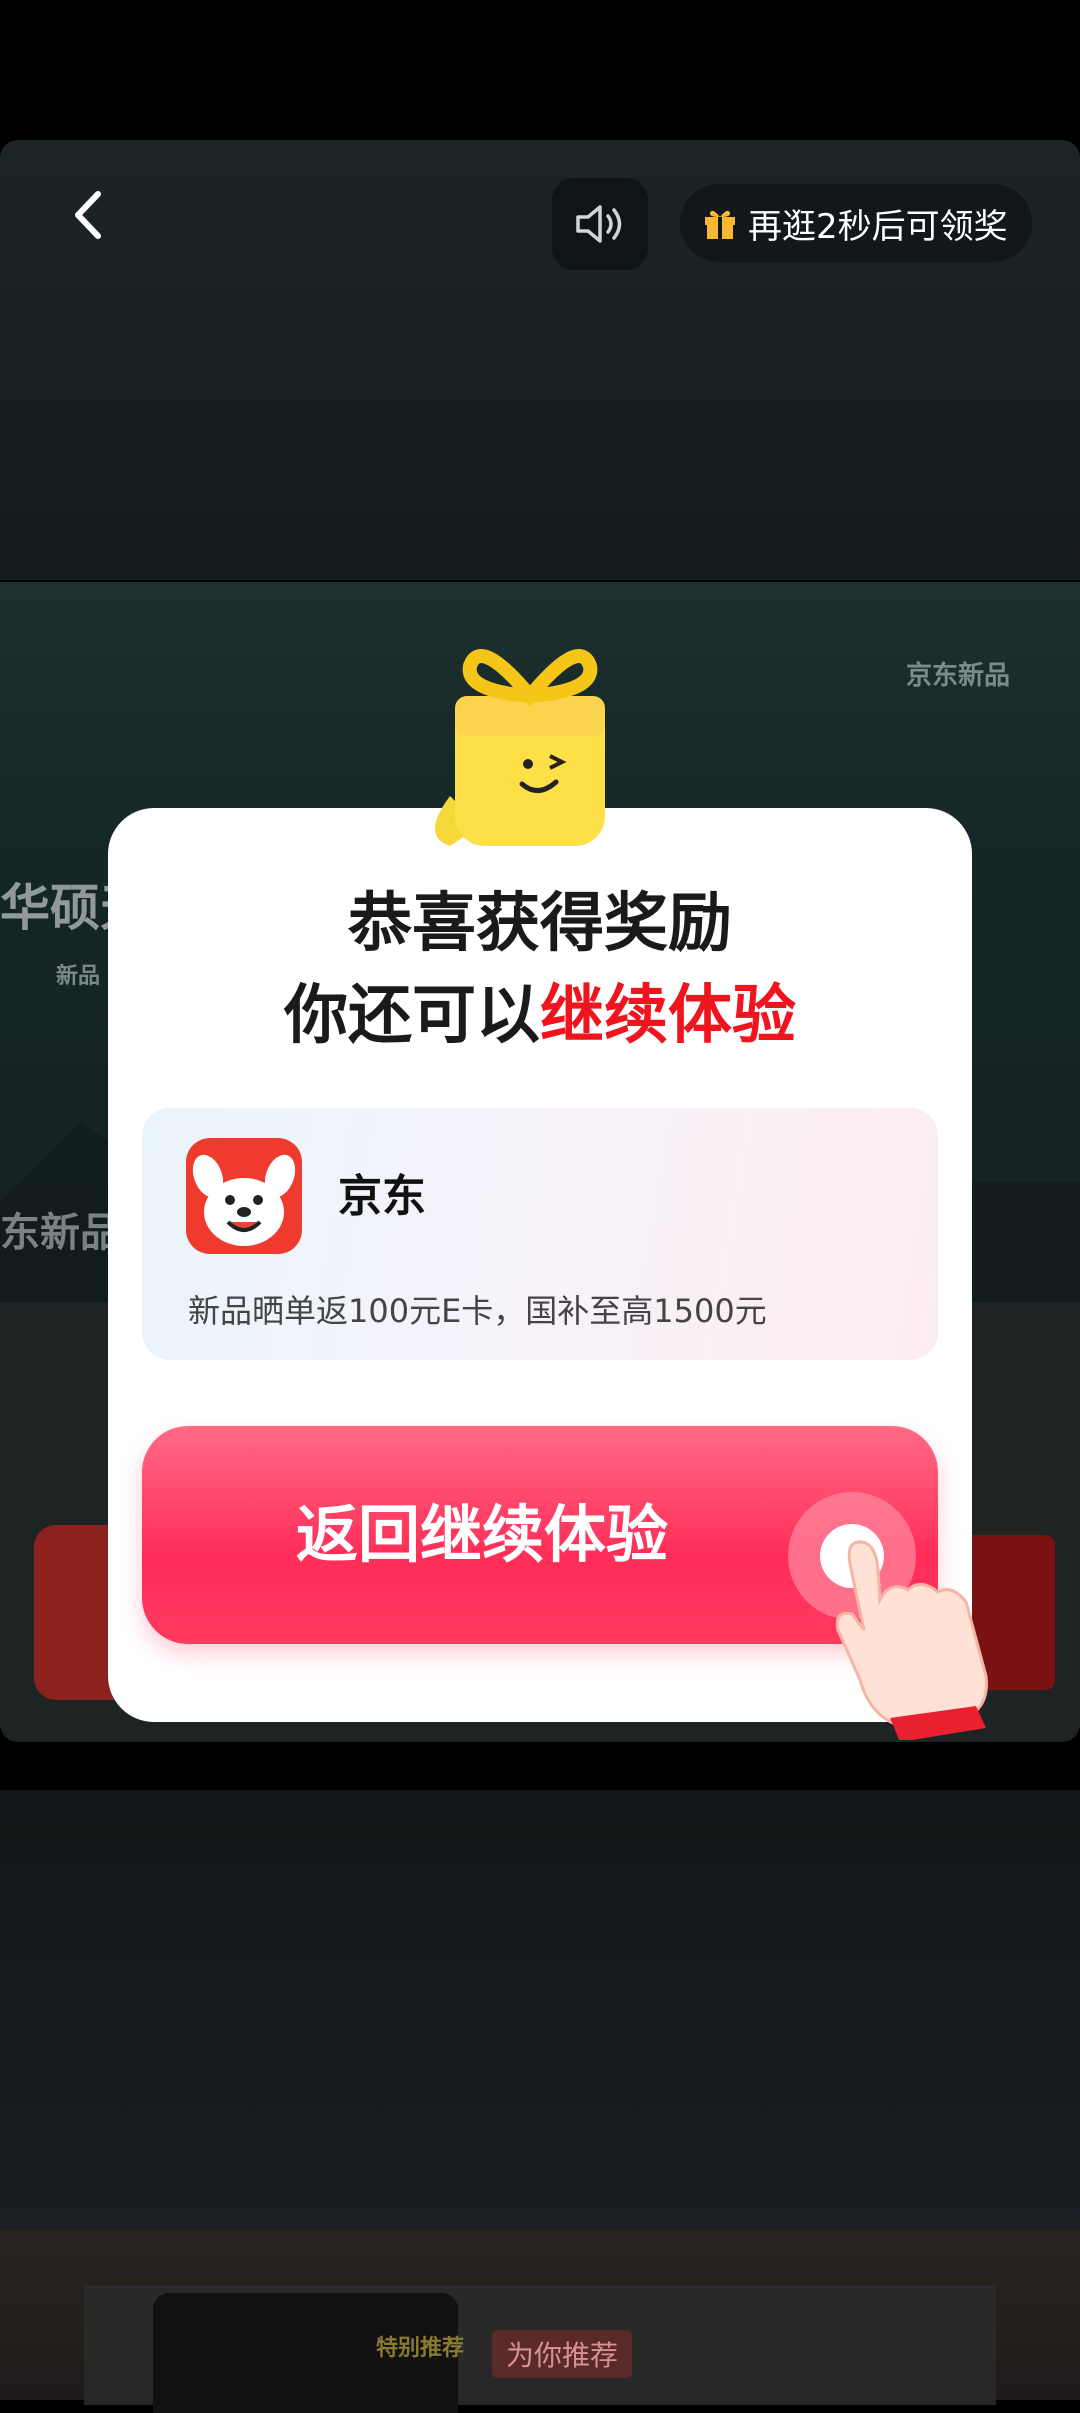 The width and height of the screenshot is (1080, 2413). Describe the element at coordinates (60, 1233) in the screenshot. I see `brand-text-left: 东新品` at that location.